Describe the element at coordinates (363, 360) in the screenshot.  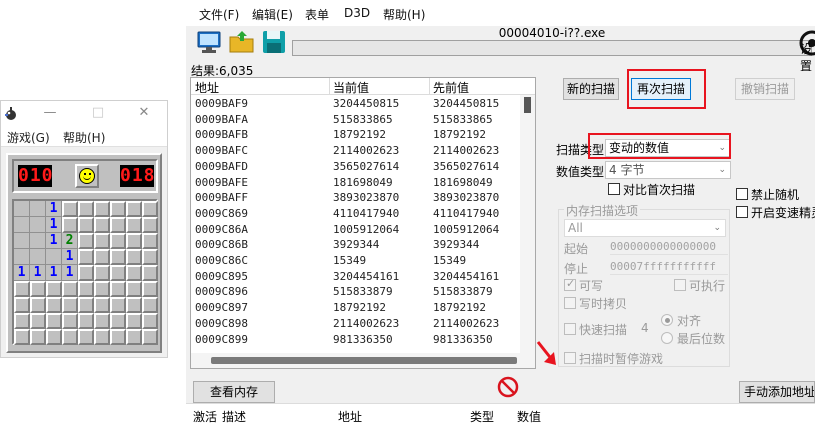
I see `results-horizontal-scrollbar` at that location.